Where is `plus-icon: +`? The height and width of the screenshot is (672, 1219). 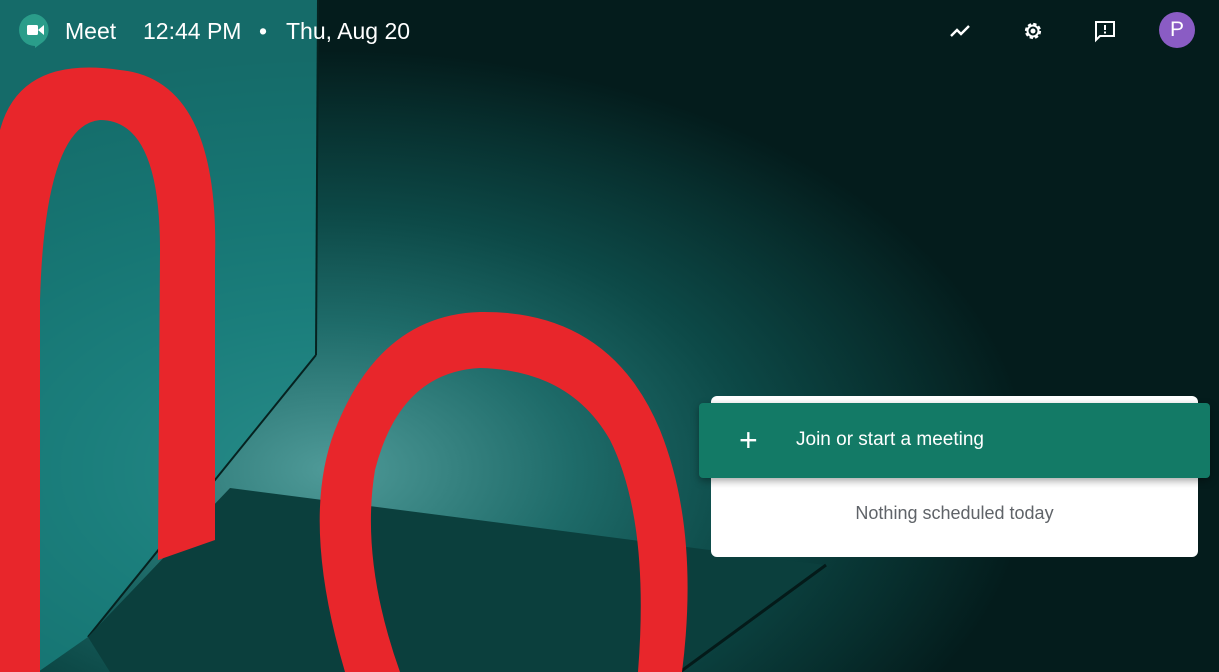
plus-icon: + is located at coordinates (748, 440).